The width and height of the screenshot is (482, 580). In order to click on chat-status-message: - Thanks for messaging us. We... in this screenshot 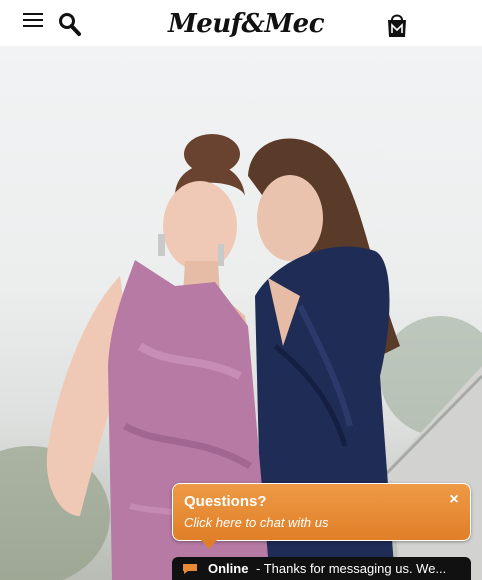, I will do `click(351, 568)`.